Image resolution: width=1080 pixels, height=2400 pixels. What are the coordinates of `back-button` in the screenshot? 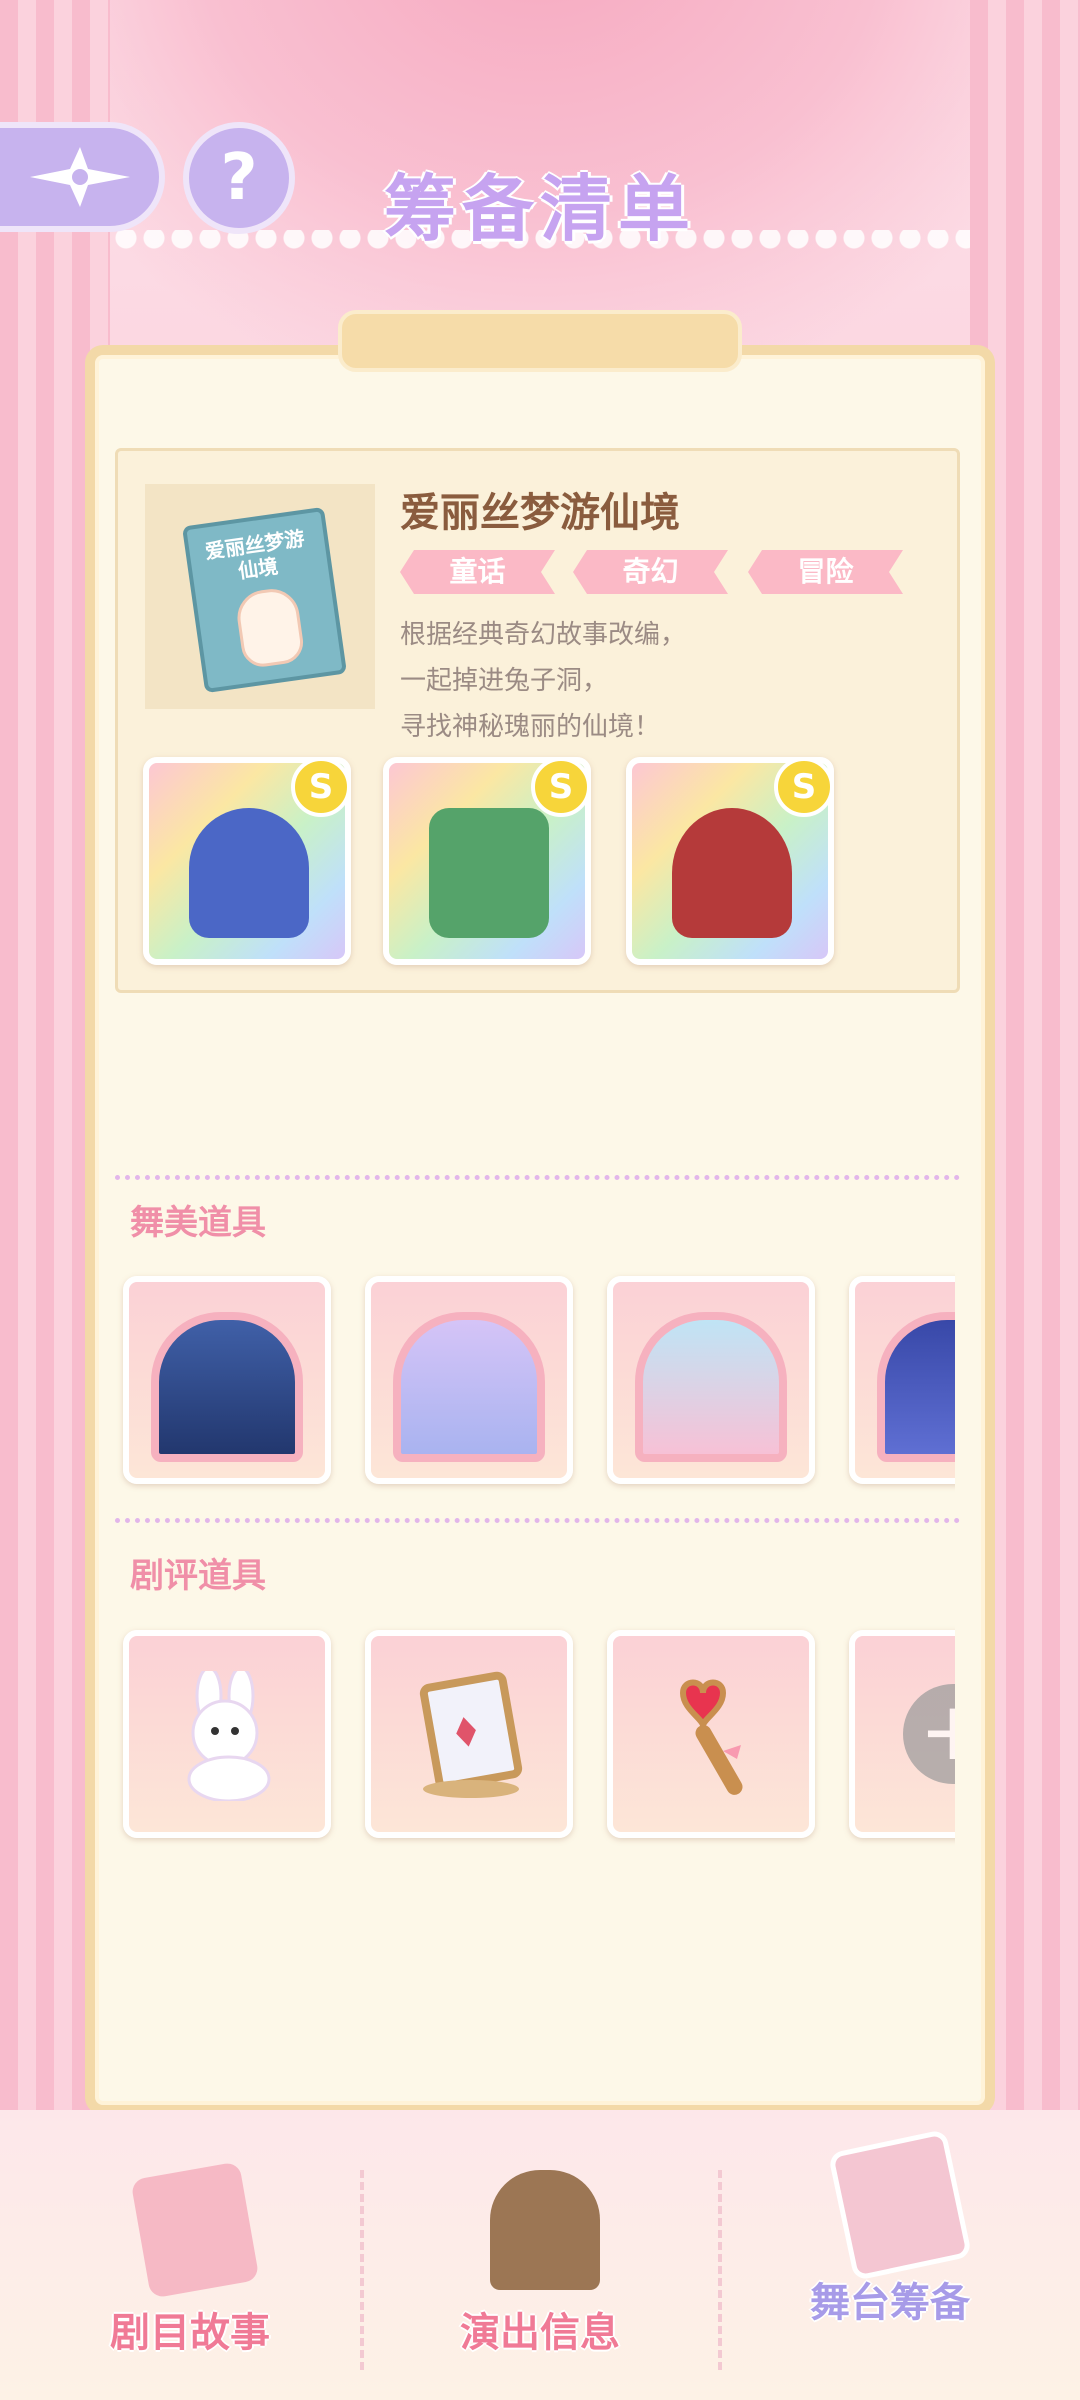 It's located at (82, 177).